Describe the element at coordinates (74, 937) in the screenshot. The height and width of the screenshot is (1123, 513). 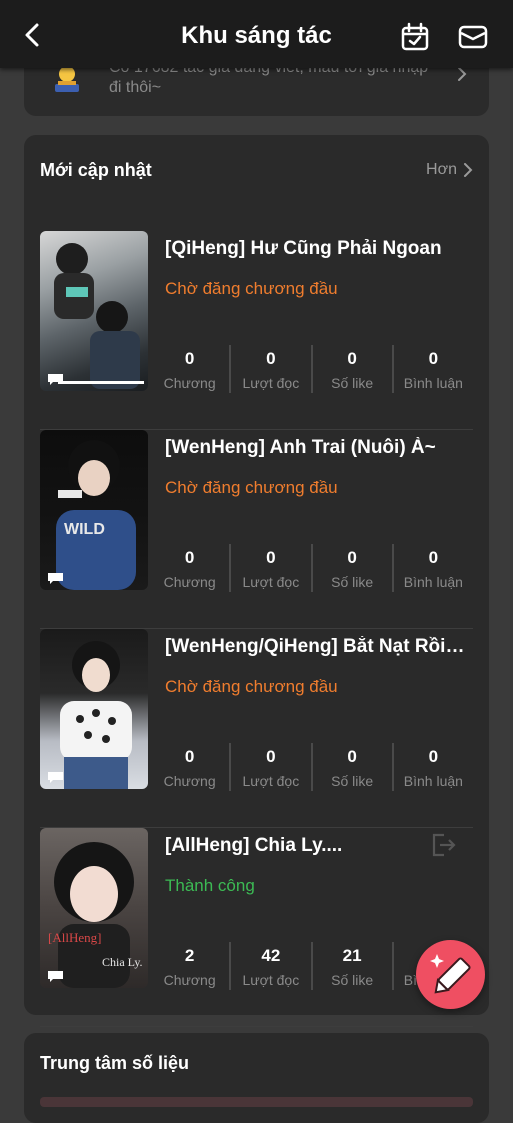
I see `svg-text: [AllHeng]` at that location.